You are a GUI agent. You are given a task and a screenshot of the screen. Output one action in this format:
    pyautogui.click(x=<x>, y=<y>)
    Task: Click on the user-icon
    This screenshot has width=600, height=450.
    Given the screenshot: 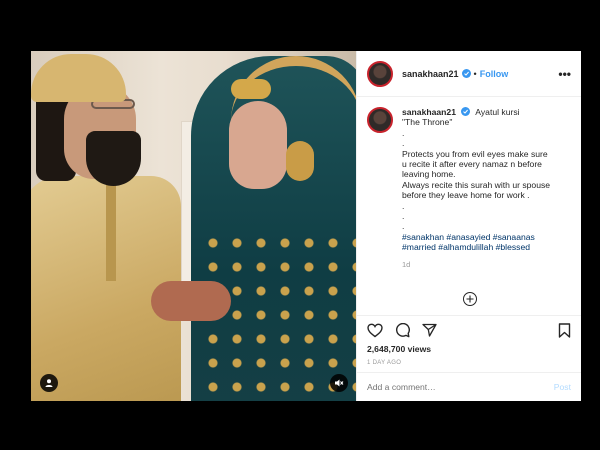 What is the action you would take?
    pyautogui.click(x=49, y=383)
    